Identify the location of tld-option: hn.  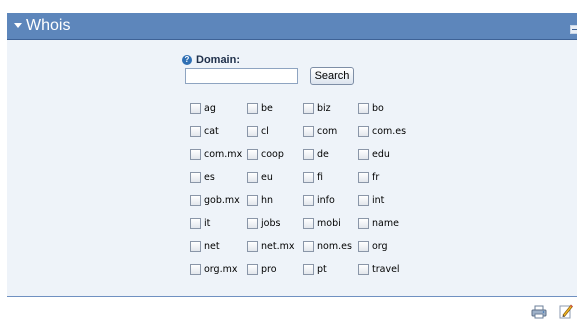
(260, 200).